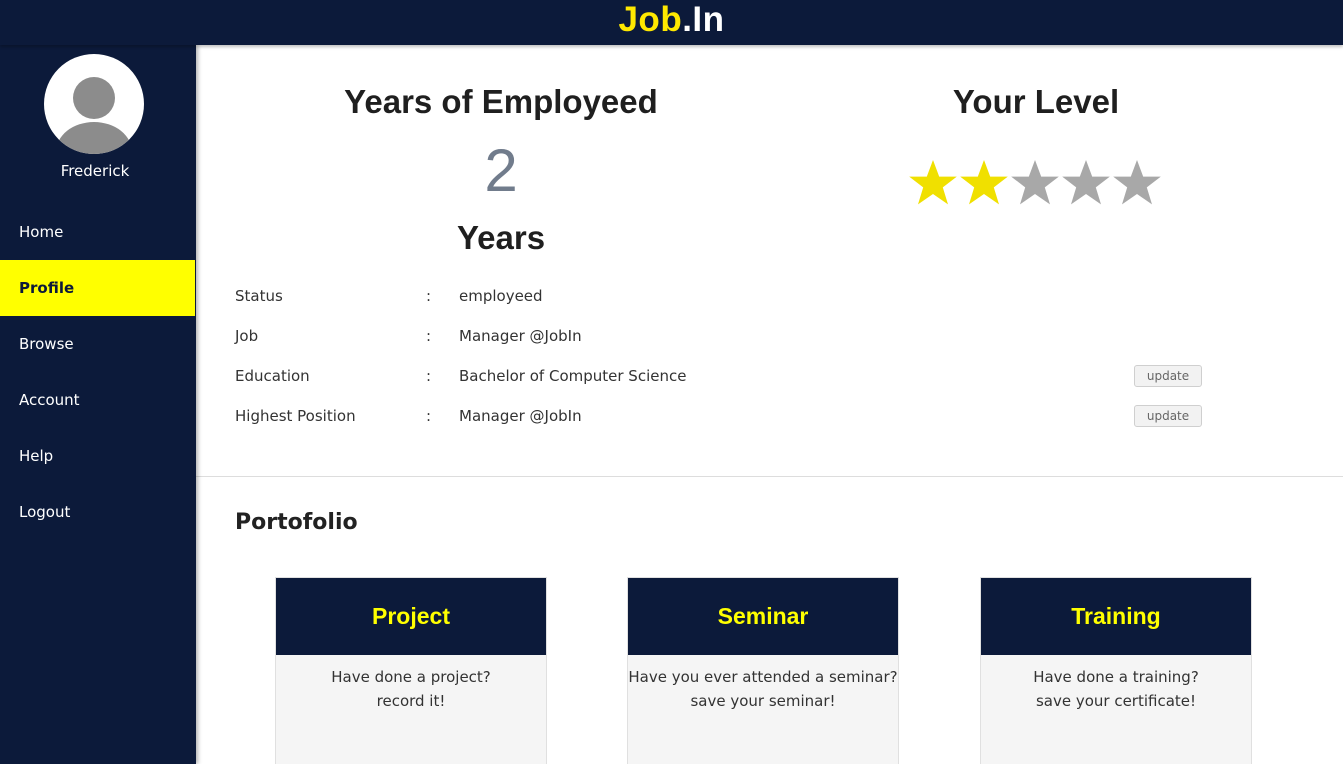 The image size is (1343, 764). Describe the element at coordinates (703, 19) in the screenshot. I see `brand-logo-part2: .In` at that location.